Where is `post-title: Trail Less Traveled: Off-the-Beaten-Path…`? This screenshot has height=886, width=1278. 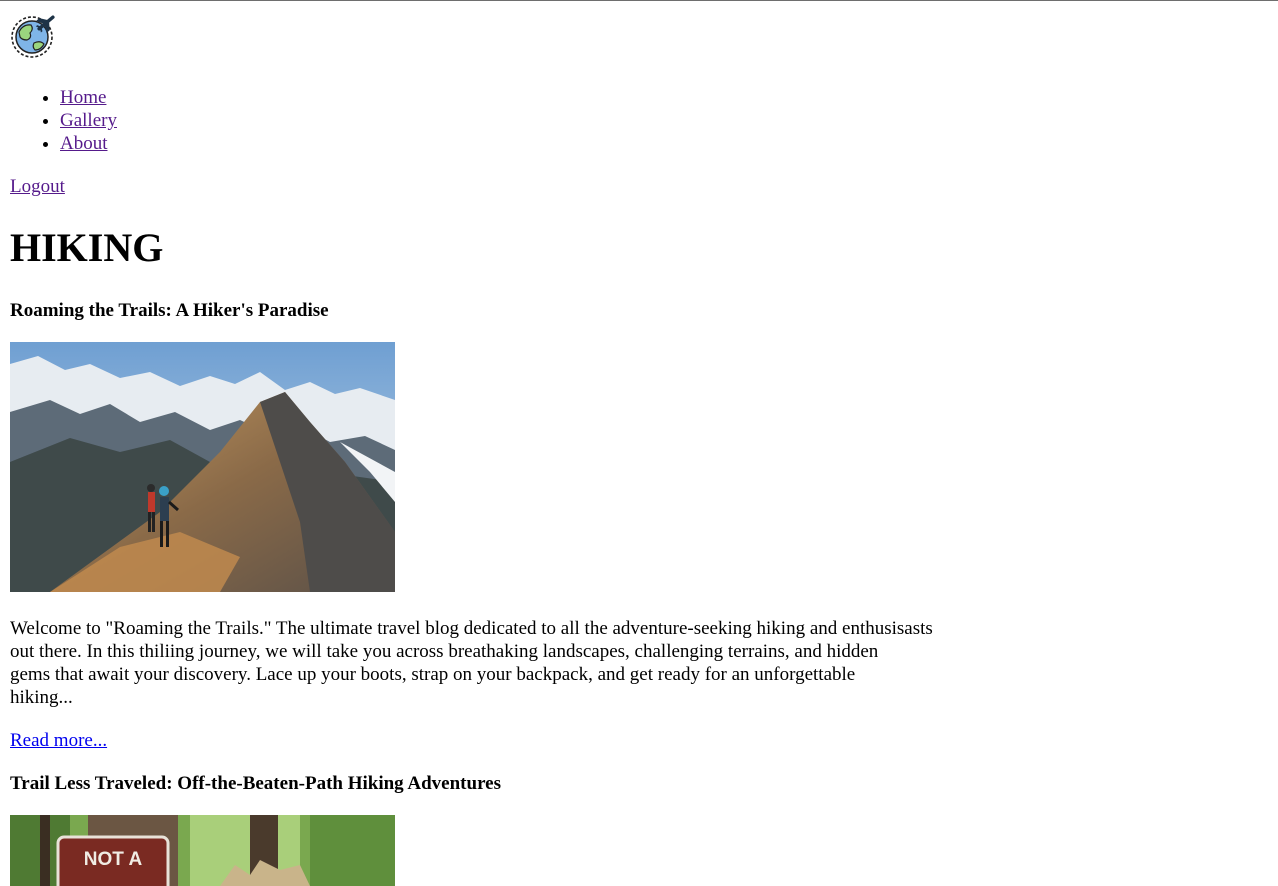 post-title: Trail Less Traveled: Off-the-Beaten-Path… is located at coordinates (255, 783).